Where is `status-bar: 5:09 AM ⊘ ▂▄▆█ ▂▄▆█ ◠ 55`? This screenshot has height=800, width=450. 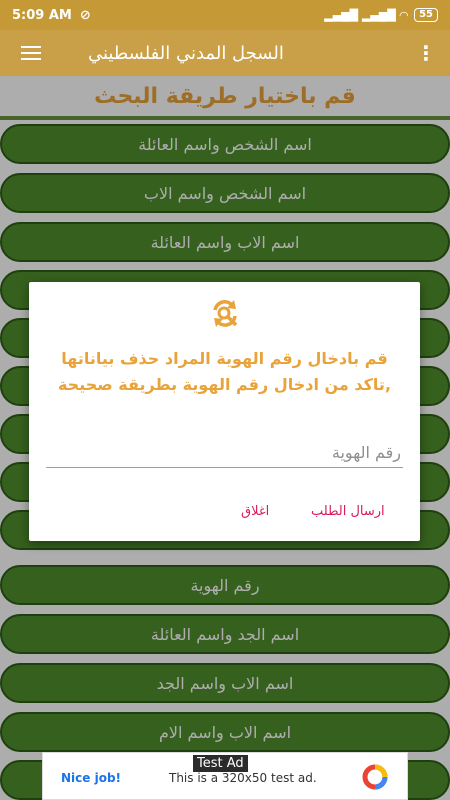 status-bar: 5:09 AM ⊘ ▂▄▆█ ▂▄▆█ ◠ 55 is located at coordinates (225, 15).